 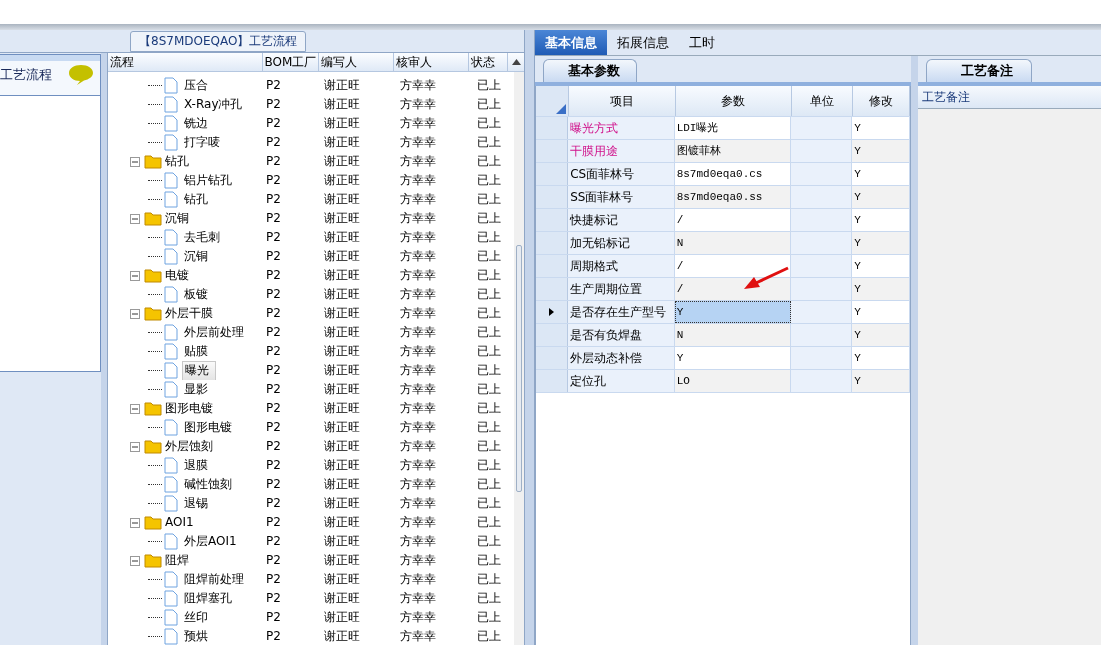 I want to click on tree-item: 铣边, so click(x=198, y=123).